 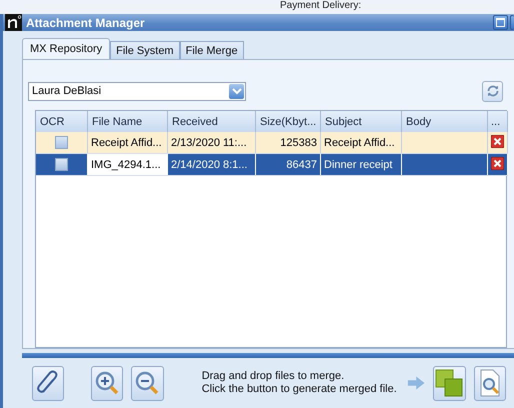 I want to click on table-cell: 125383, so click(x=298, y=142).